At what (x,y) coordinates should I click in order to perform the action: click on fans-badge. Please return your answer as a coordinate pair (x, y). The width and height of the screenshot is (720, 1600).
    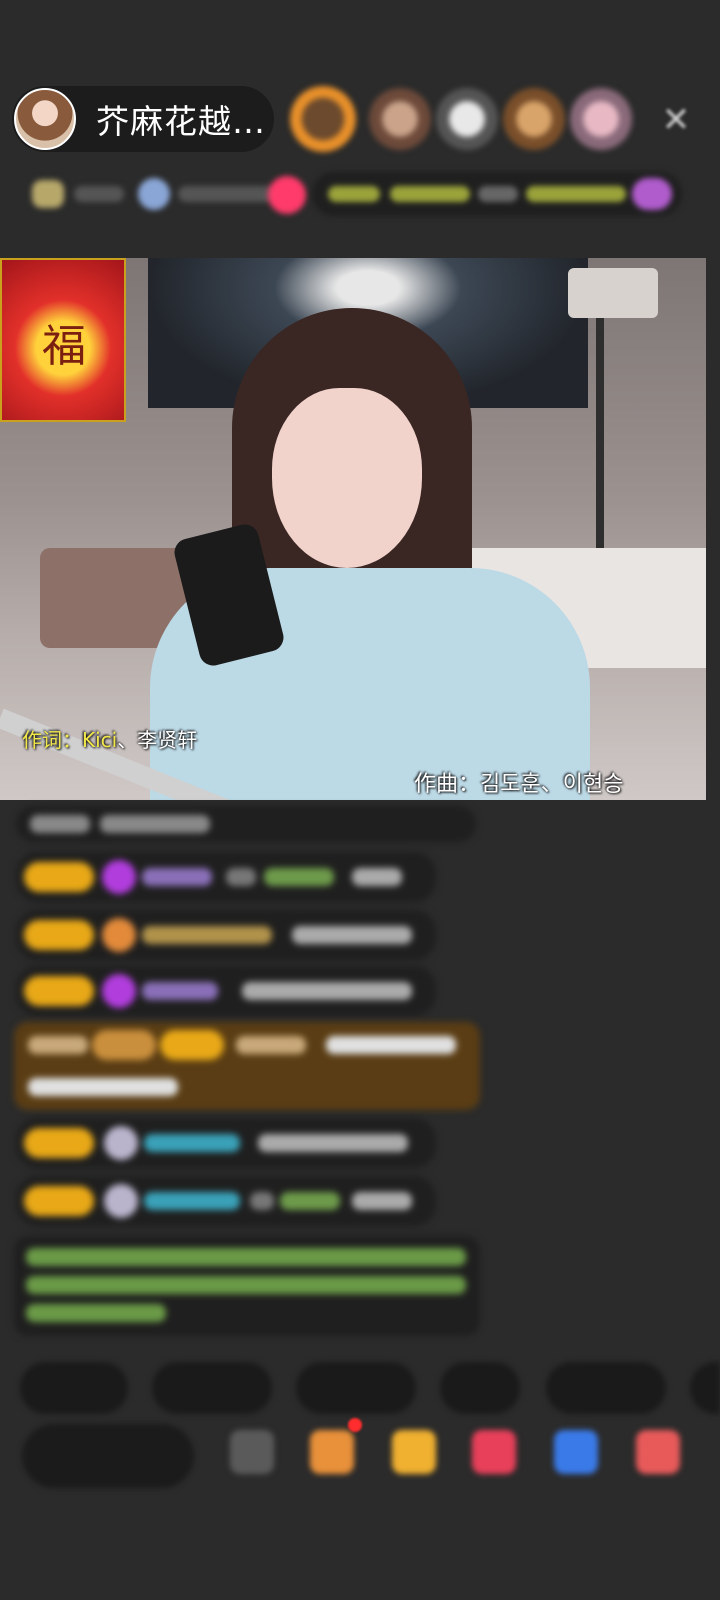
    Looking at the image, I should click on (223, 194).